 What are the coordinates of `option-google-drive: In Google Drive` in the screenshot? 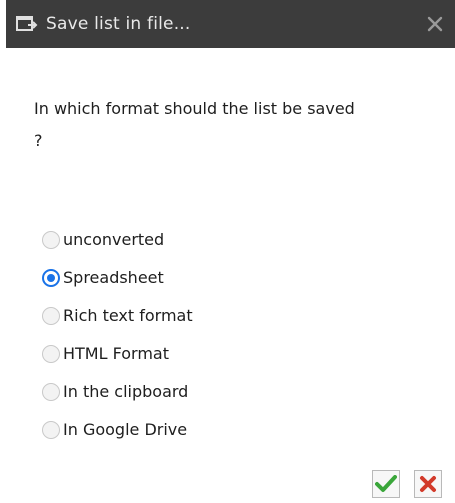 It's located at (117, 429).